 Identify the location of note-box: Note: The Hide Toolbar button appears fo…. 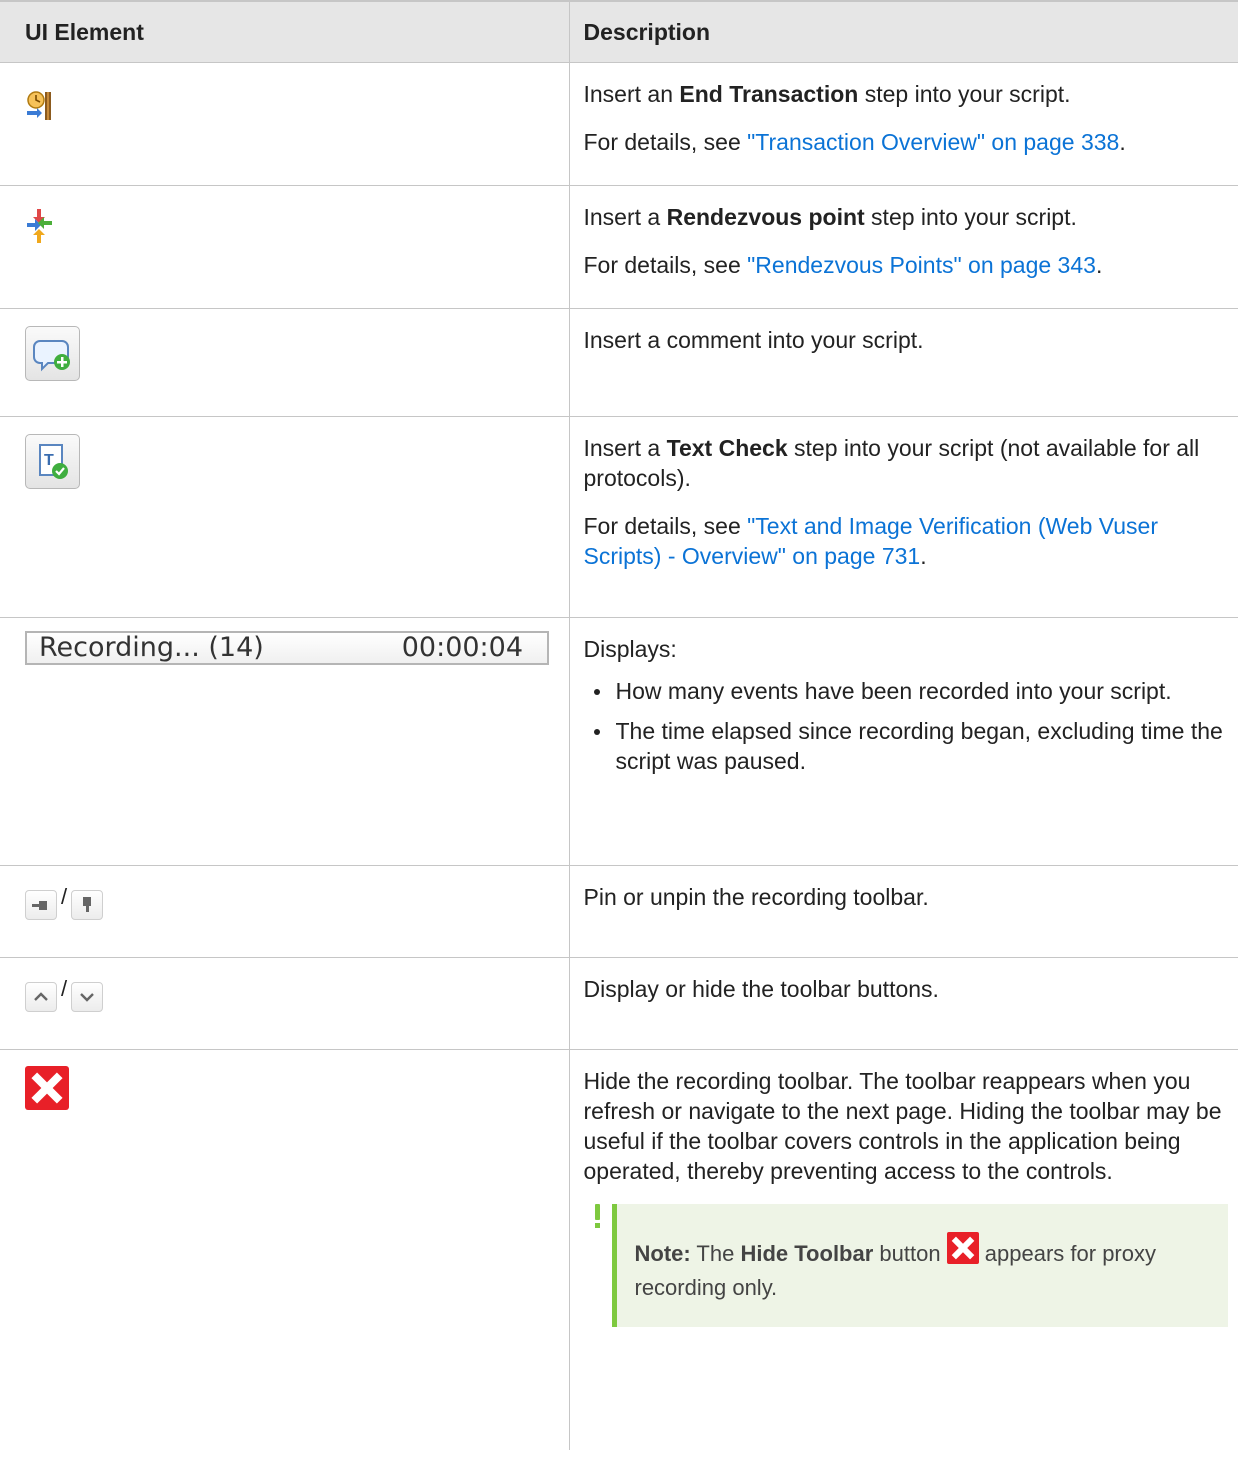
(899, 1265).